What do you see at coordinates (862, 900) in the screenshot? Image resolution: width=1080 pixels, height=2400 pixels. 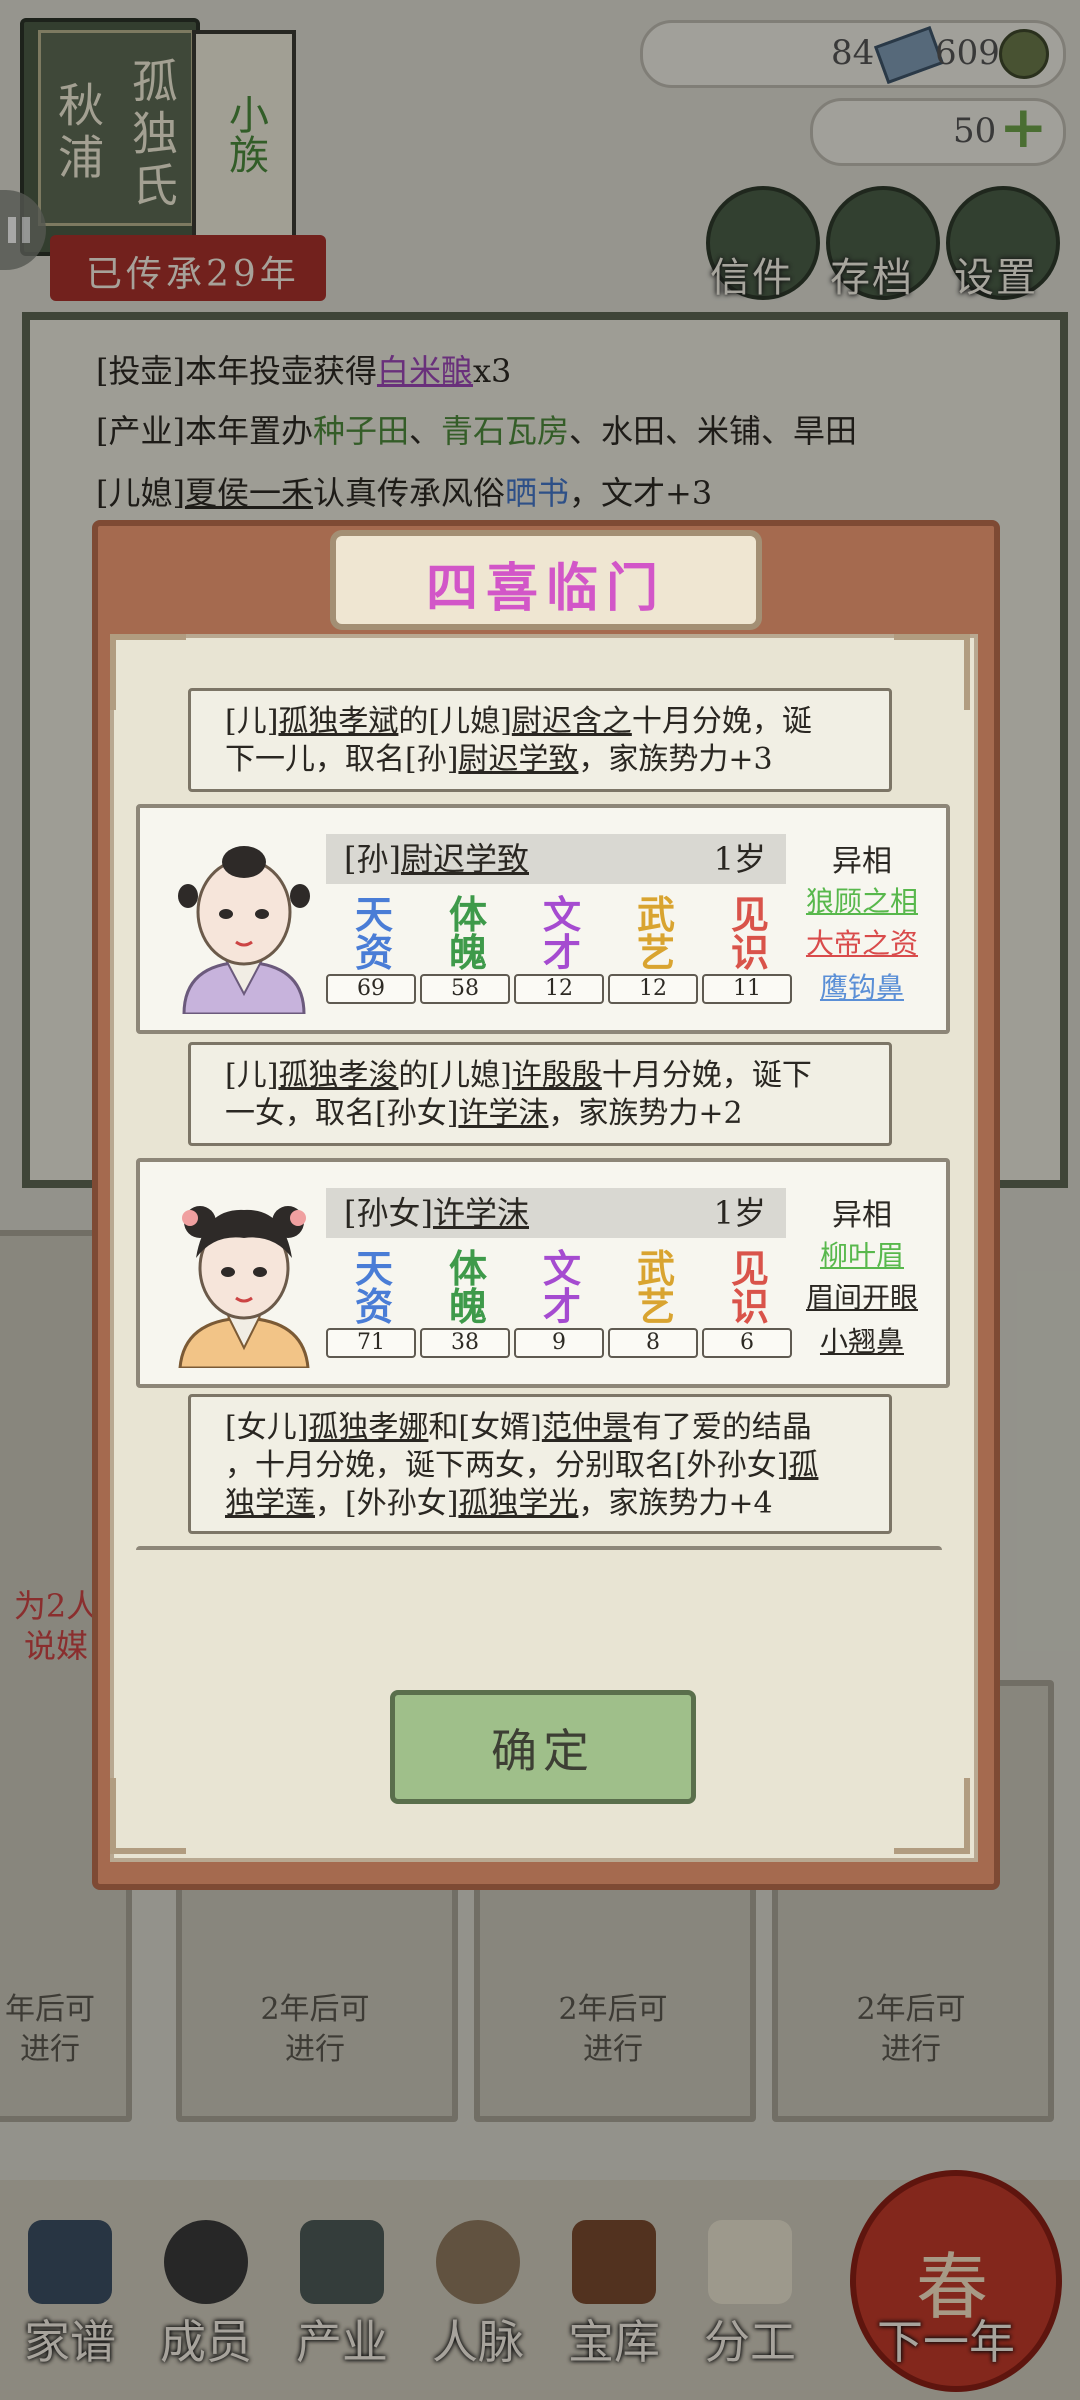 I see `trait-1: 狼顾之相` at bounding box center [862, 900].